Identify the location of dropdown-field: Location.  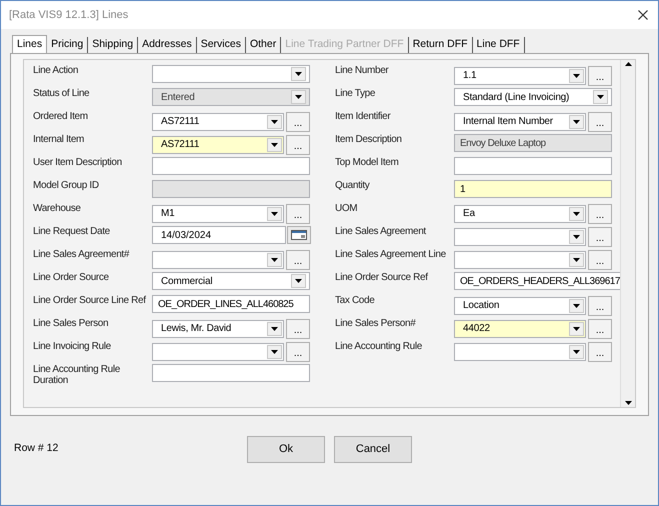
(520, 305).